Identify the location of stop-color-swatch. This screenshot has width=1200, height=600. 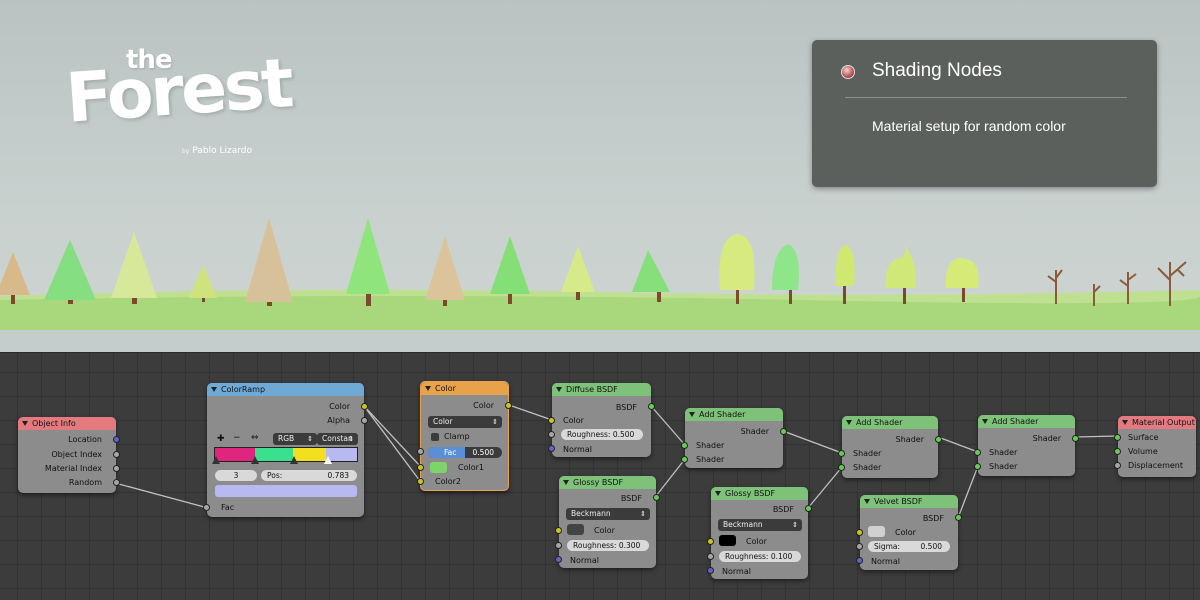
(286, 491).